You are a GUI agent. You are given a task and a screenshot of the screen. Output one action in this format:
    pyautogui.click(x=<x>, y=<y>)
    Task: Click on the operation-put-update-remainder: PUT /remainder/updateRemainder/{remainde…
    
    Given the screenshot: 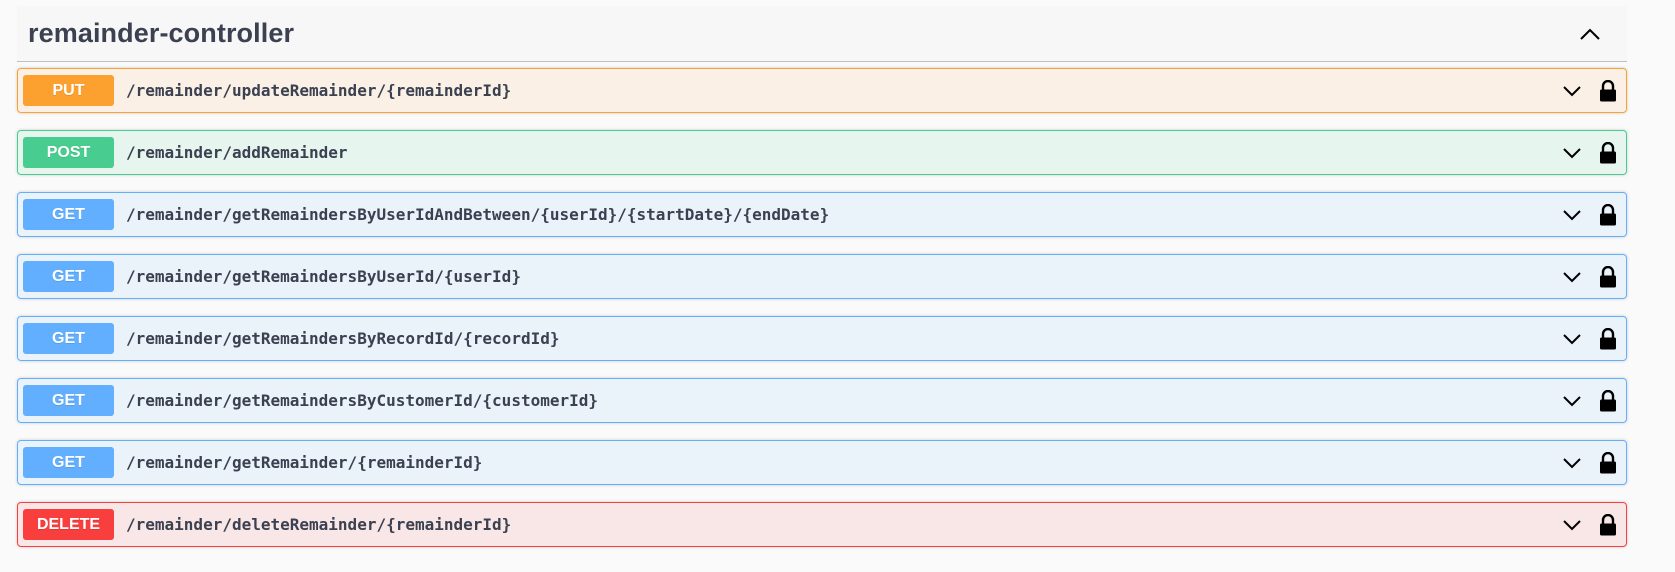 What is the action you would take?
    pyautogui.click(x=822, y=90)
    